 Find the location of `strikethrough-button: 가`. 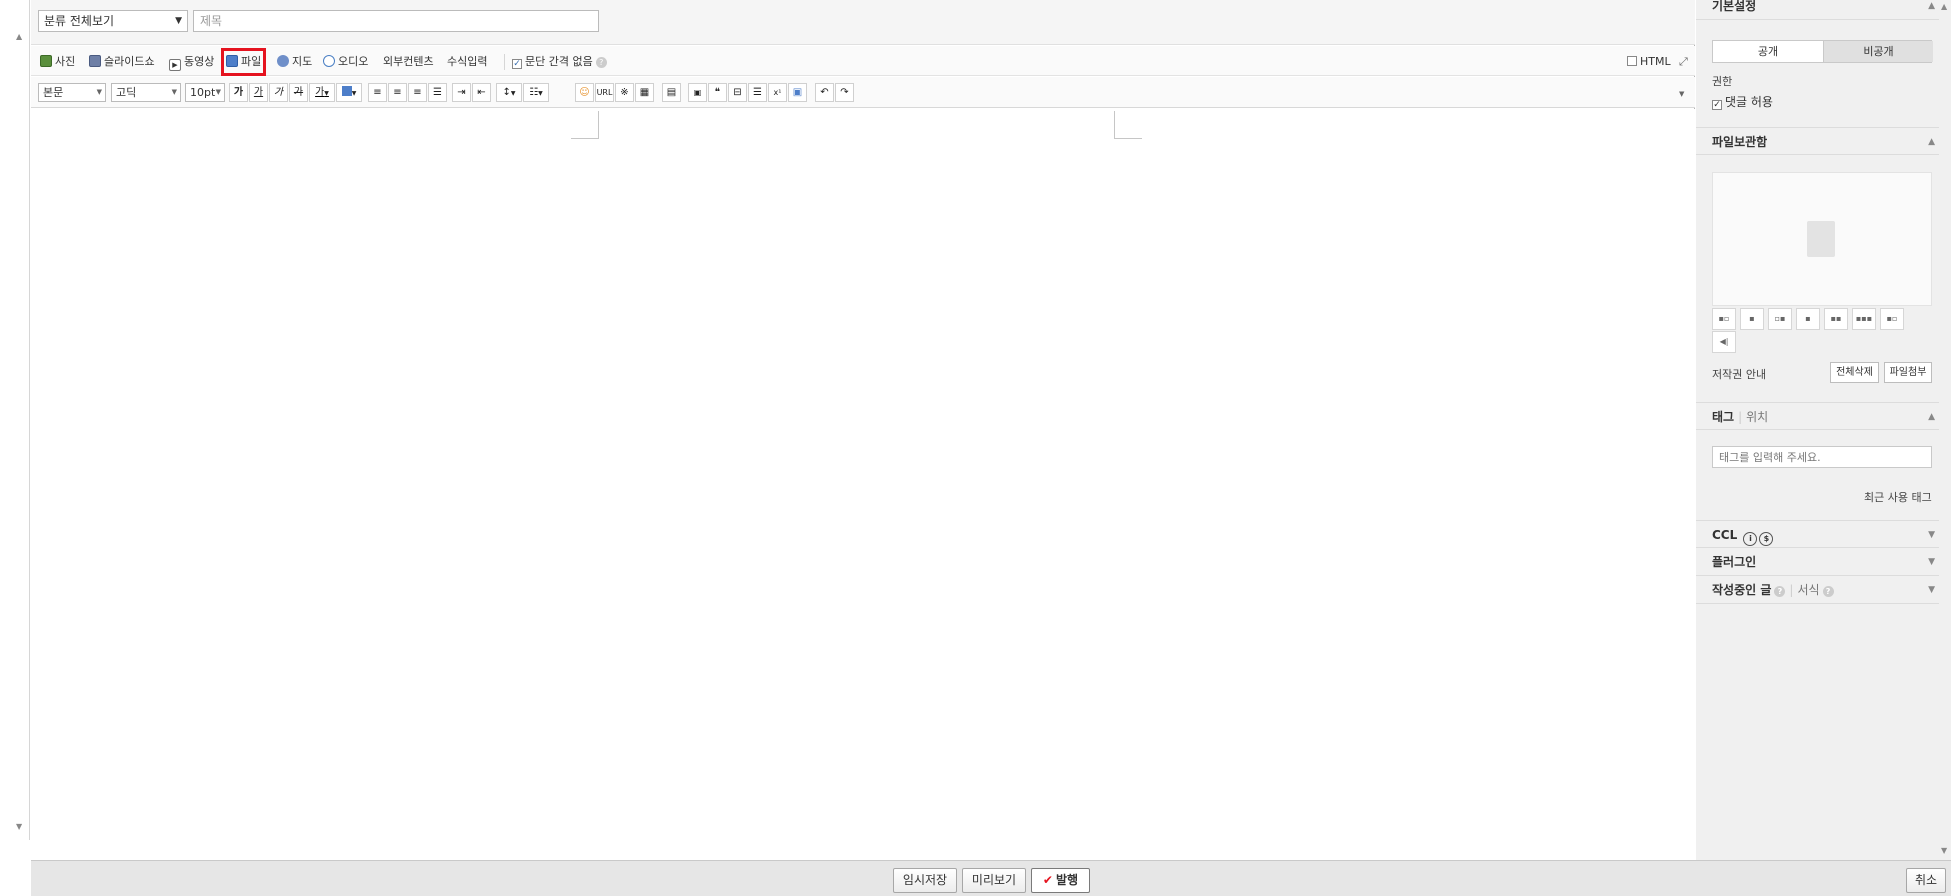

strikethrough-button: 가 is located at coordinates (298, 92).